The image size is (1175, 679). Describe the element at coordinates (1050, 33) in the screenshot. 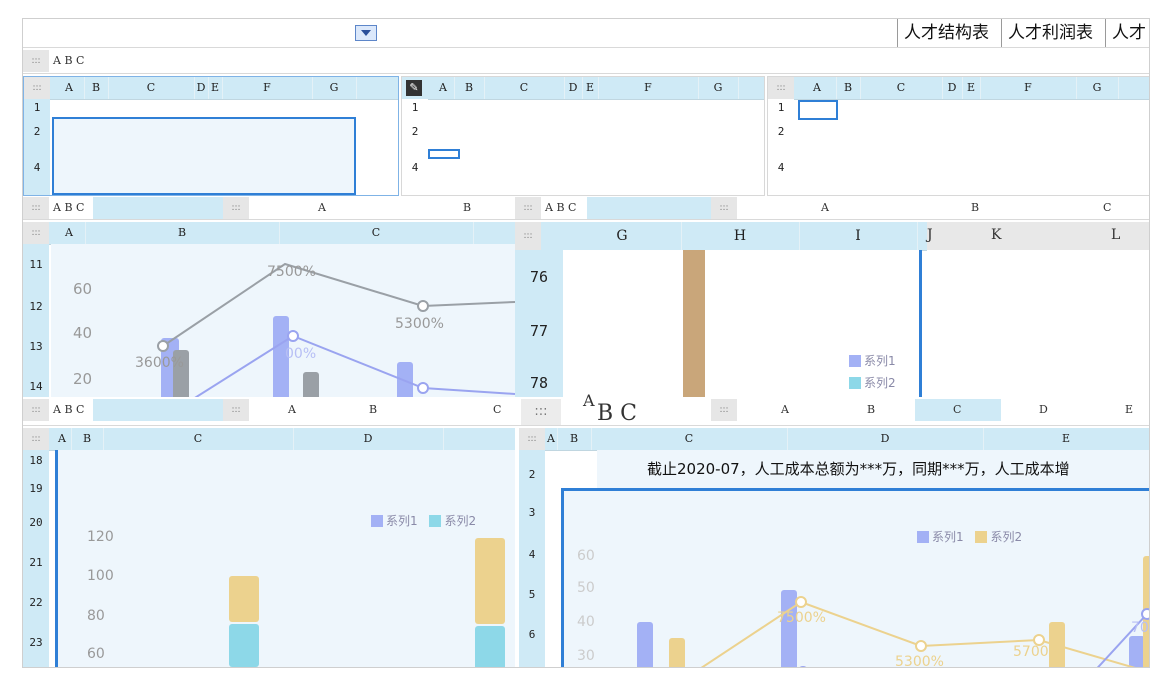

I see `tab-talent-profit: 人才利润表` at that location.